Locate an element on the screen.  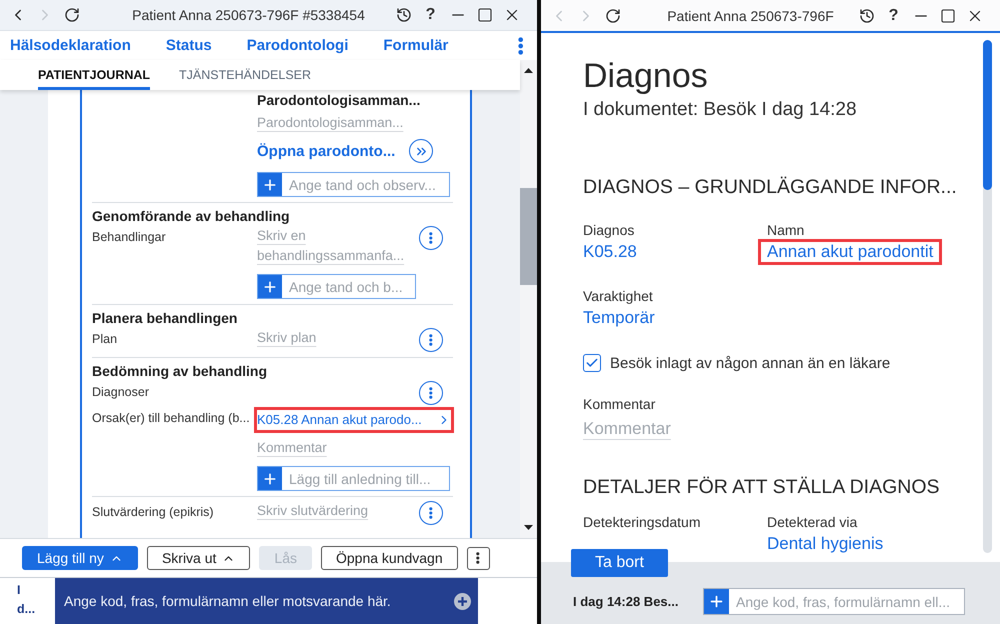
field-value-link: Dental hygienis is located at coordinates (825, 544).